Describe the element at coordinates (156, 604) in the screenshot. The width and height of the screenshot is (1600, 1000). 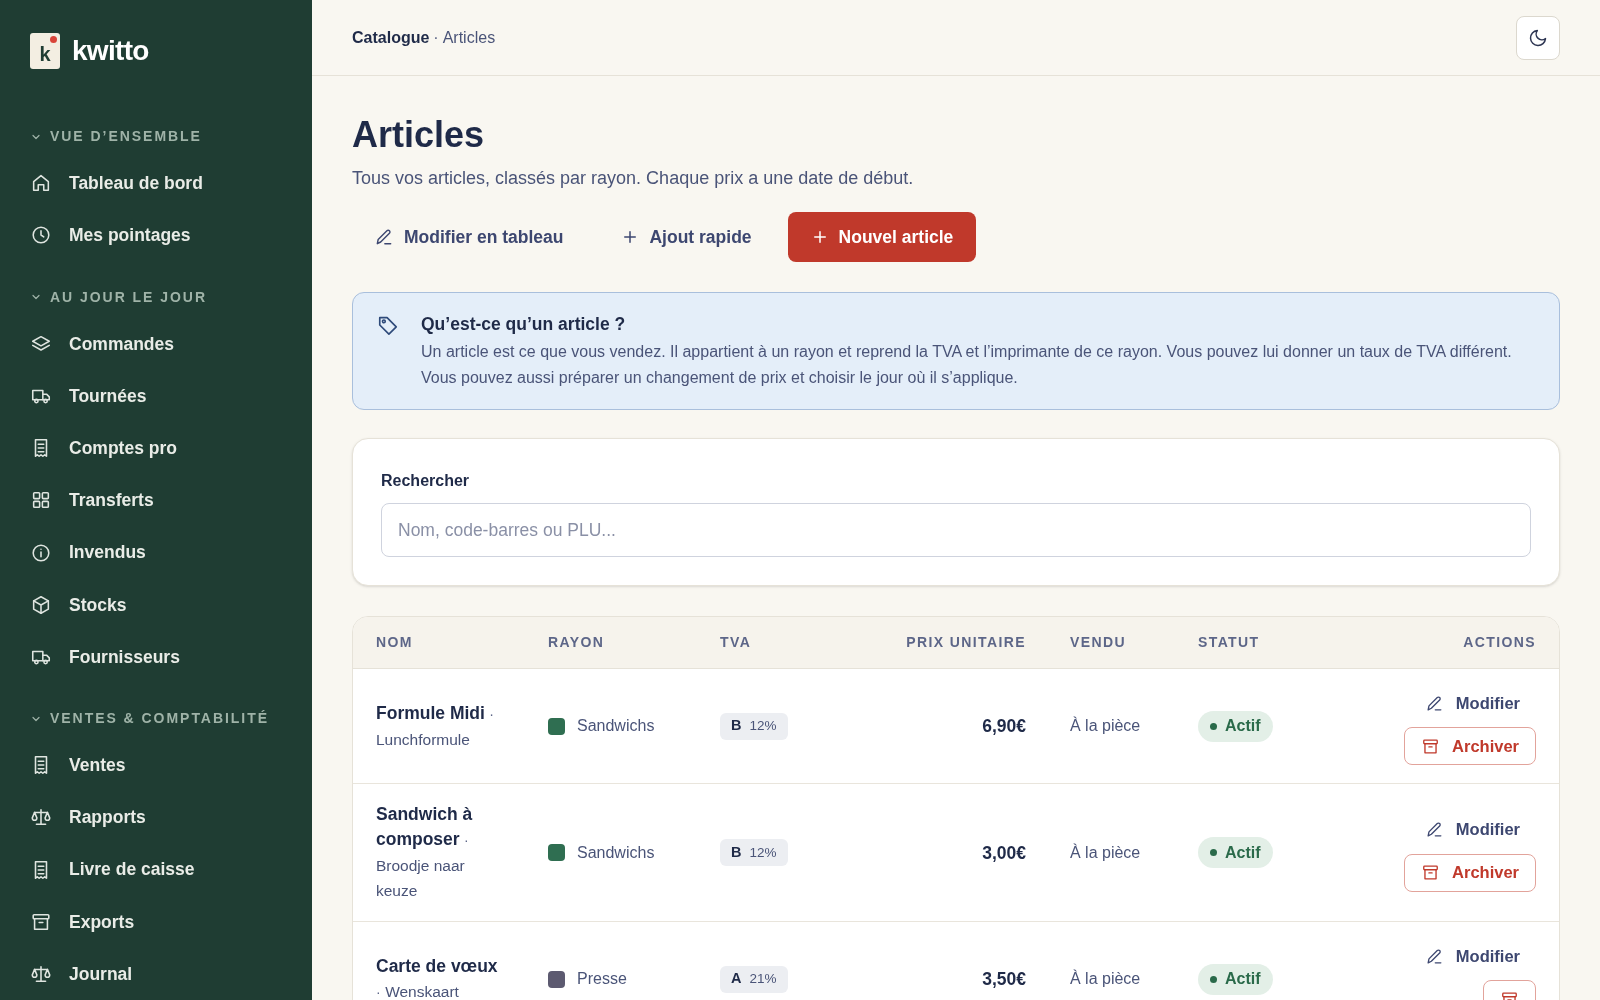
I see `sidebar-item: Stocks` at that location.